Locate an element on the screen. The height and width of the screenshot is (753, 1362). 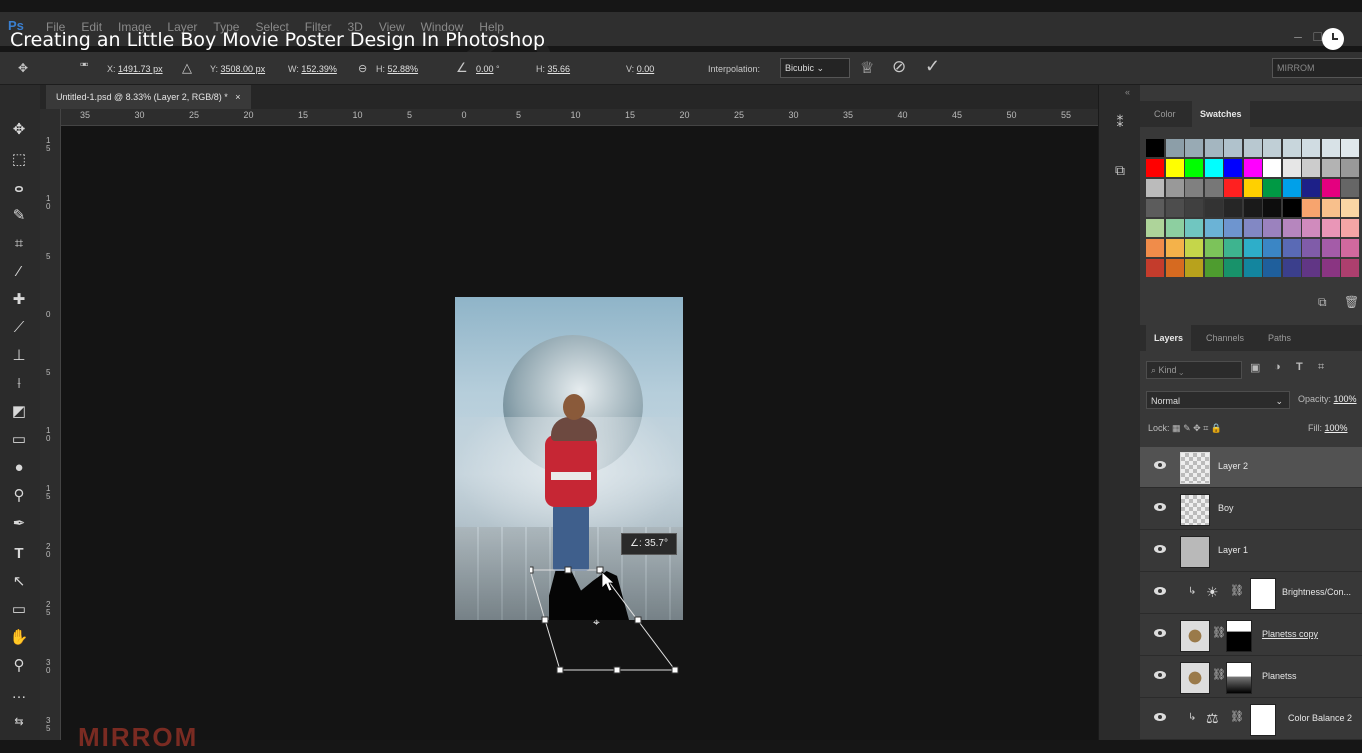
tab-layers: Layers is located at coordinates (1169, 338).